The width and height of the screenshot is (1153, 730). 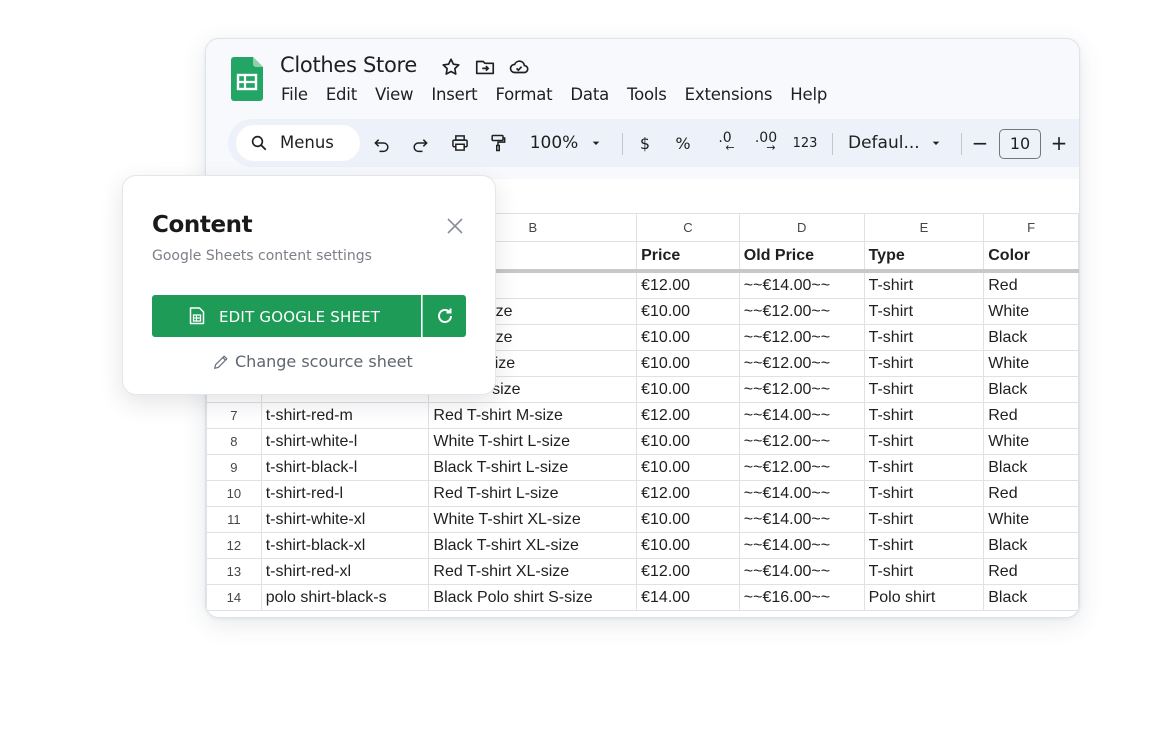 What do you see at coordinates (801, 227) in the screenshot?
I see `column-header-d: D` at bounding box center [801, 227].